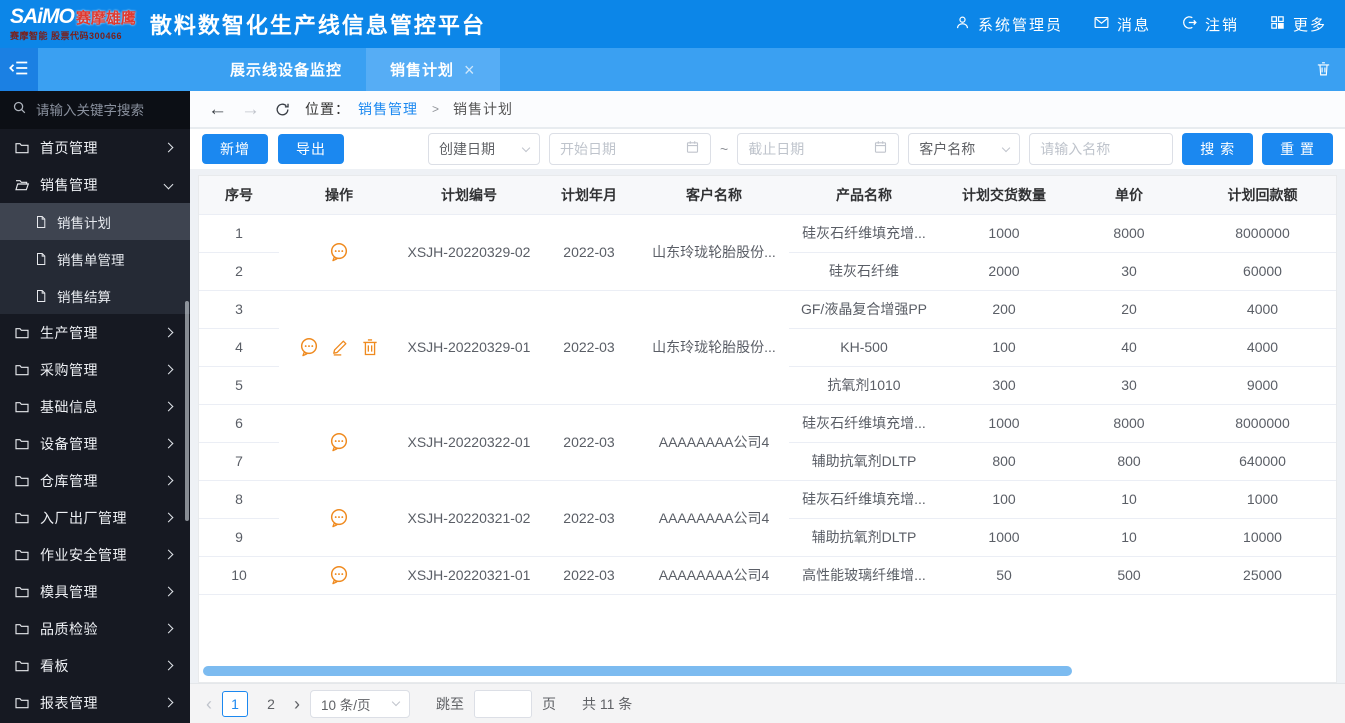 Image resolution: width=1345 pixels, height=723 pixels. Describe the element at coordinates (217, 109) in the screenshot. I see `back-arrow-icon: ←` at that location.